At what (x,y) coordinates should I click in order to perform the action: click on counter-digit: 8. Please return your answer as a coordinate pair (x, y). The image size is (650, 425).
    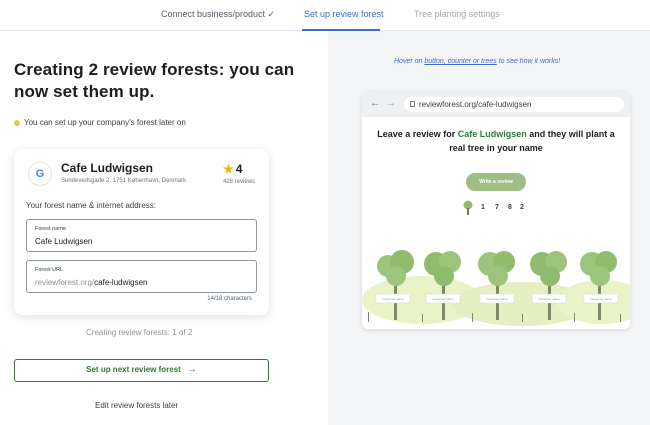
    Looking at the image, I should click on (510, 207).